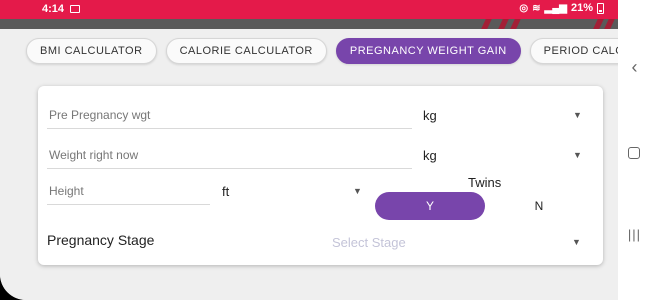 Image resolution: width=651 pixels, height=300 pixels. Describe the element at coordinates (369, 242) in the screenshot. I see `pregnancy-stage-placeholder: Select Stage` at that location.